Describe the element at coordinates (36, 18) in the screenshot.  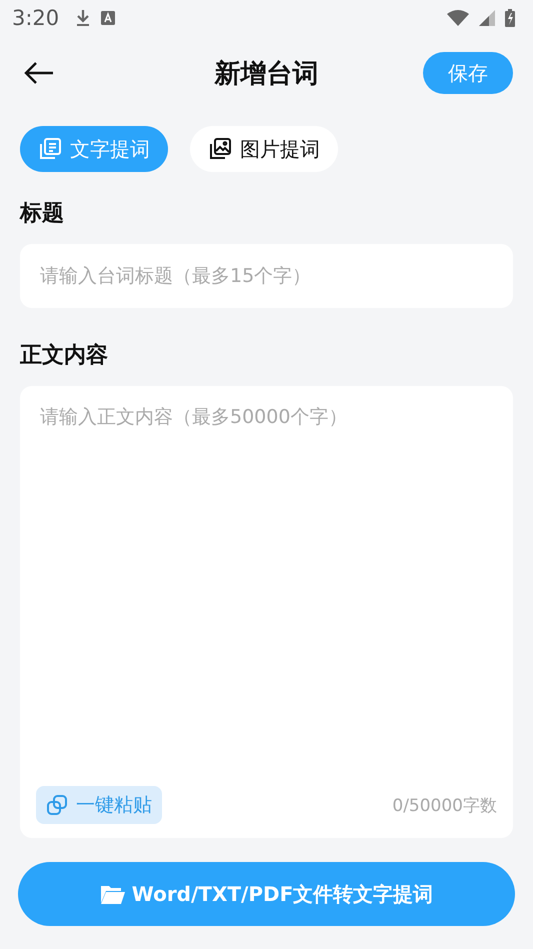
I see `status-time: 3:20` at that location.